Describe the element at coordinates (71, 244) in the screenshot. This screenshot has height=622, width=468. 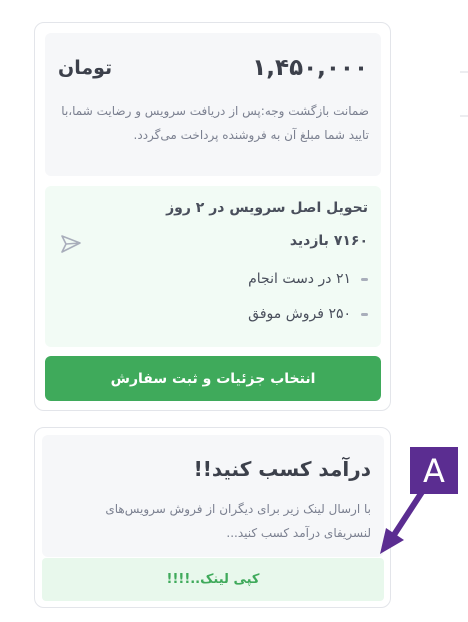
I see `send-icon` at that location.